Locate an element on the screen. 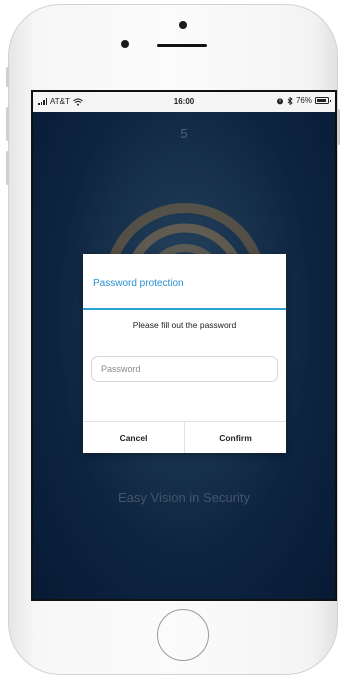 Image resolution: width=345 pixels, height=679 pixels. password-input is located at coordinates (184, 369).